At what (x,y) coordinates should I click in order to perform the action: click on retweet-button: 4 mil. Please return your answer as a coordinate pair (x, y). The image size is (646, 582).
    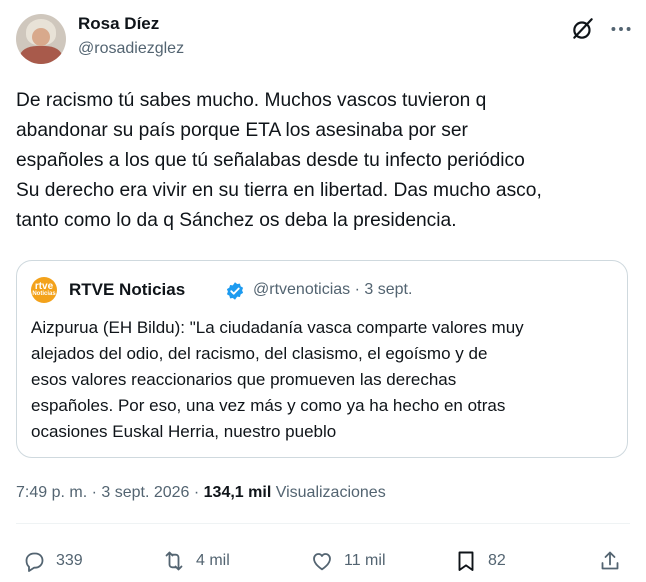
    Looking at the image, I should click on (196, 561).